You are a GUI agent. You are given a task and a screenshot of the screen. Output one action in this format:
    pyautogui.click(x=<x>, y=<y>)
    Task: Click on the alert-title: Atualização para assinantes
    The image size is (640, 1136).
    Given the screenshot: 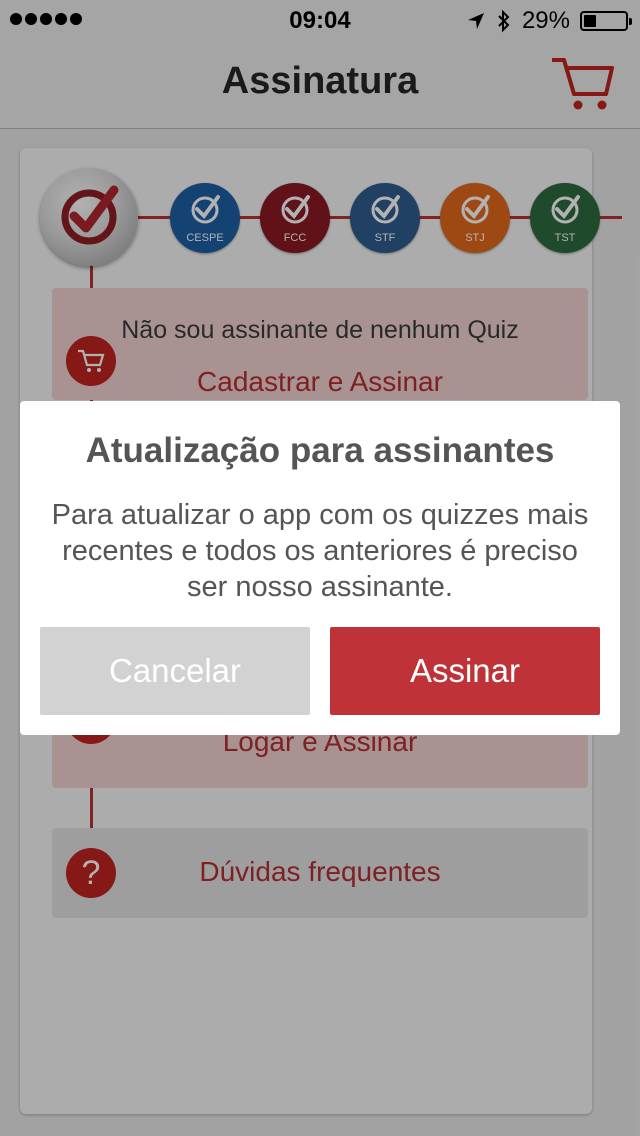 What is the action you would take?
    pyautogui.click(x=320, y=450)
    